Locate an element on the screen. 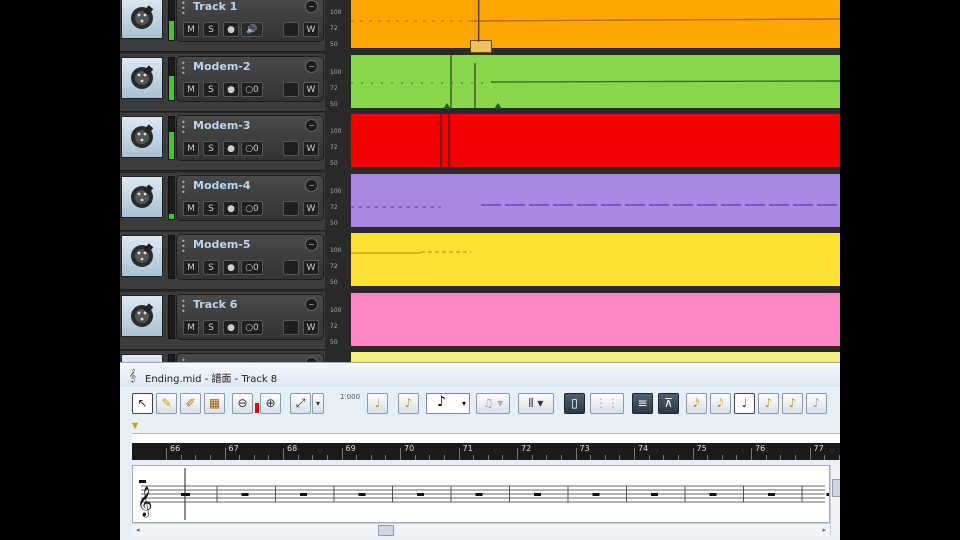 Image resolution: width=960 pixels, height=540 pixels. editor-title-bar: 𝄞 Ending.mid - 譜面 - Track 8 is located at coordinates (480, 375).